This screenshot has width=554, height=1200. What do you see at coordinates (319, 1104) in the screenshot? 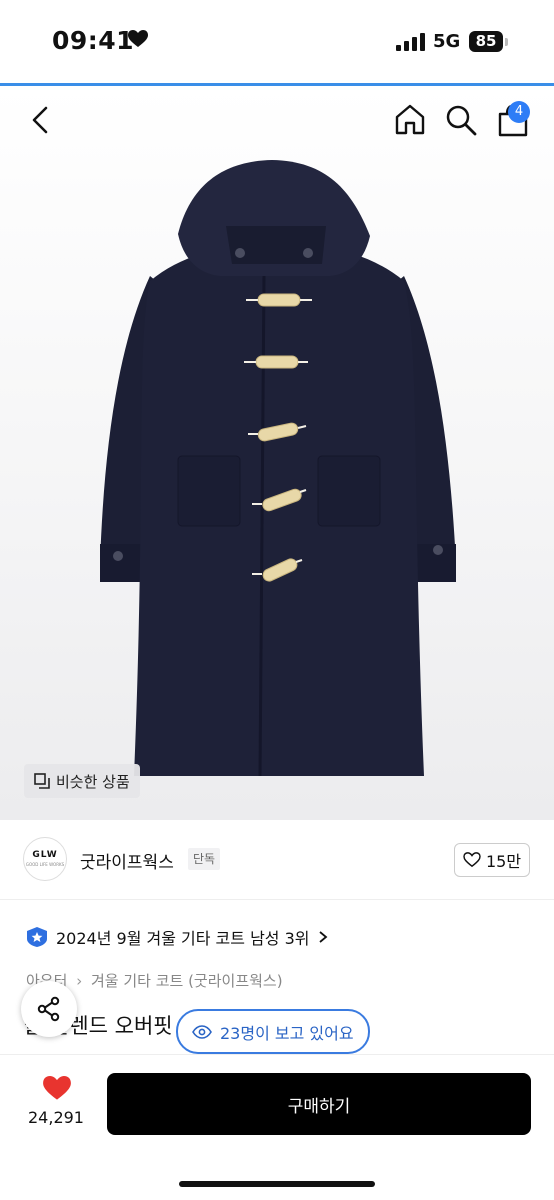
I see `buy-button: 구매하기` at bounding box center [319, 1104].